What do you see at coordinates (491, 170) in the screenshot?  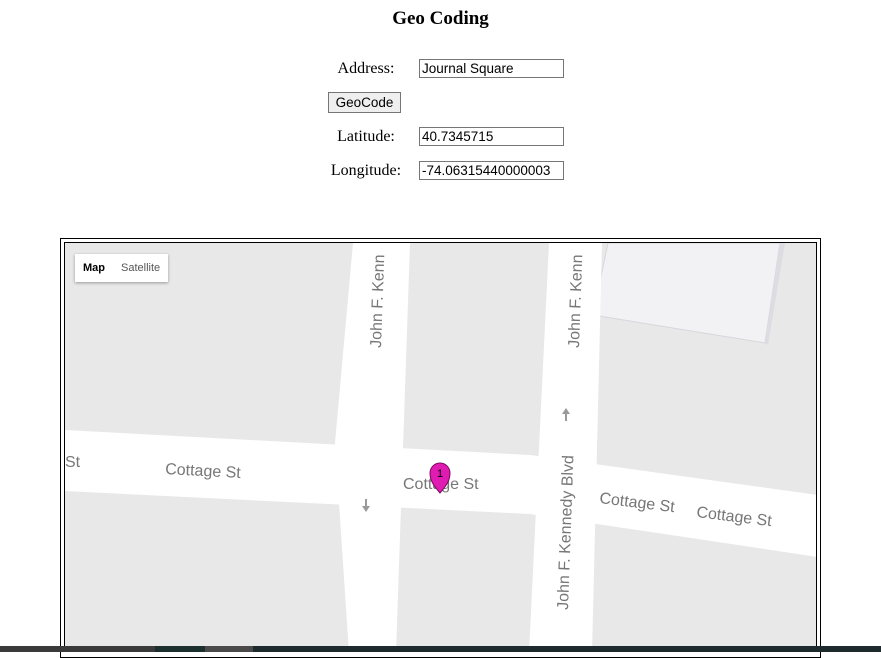 I see `longitude-input` at bounding box center [491, 170].